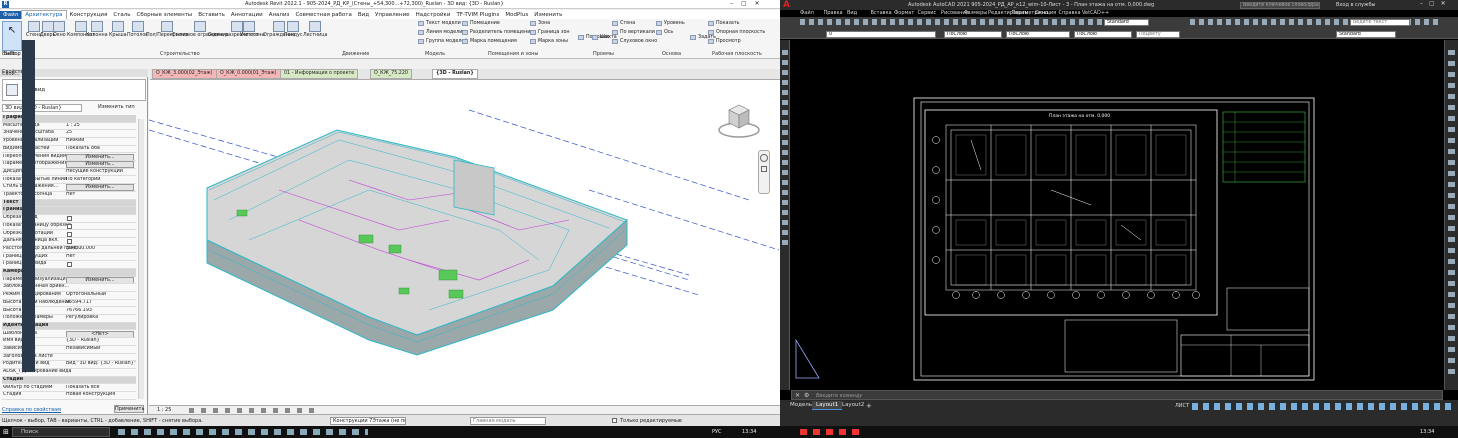  Describe the element at coordinates (391, 74) in the screenshot. I see `view-tab-3: О_КЖ_75.220` at that location.